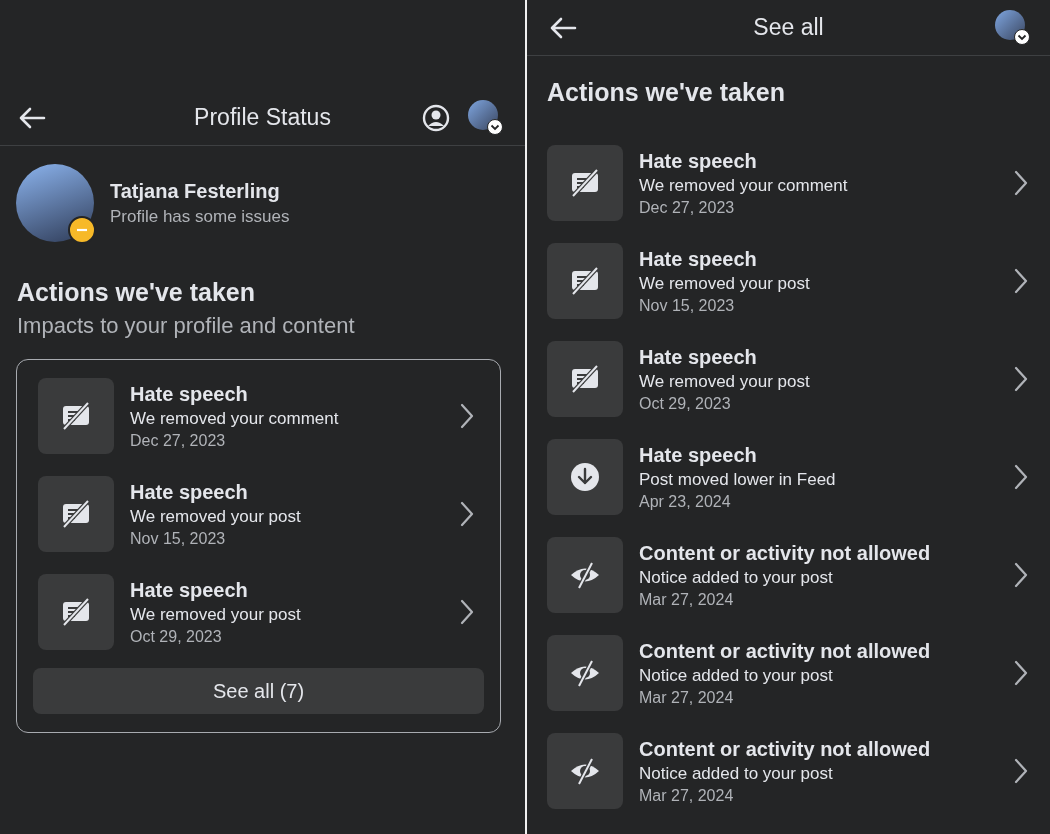 This screenshot has height=834, width=1050. I want to click on profile-name: Tatjana Festerling, so click(195, 191).